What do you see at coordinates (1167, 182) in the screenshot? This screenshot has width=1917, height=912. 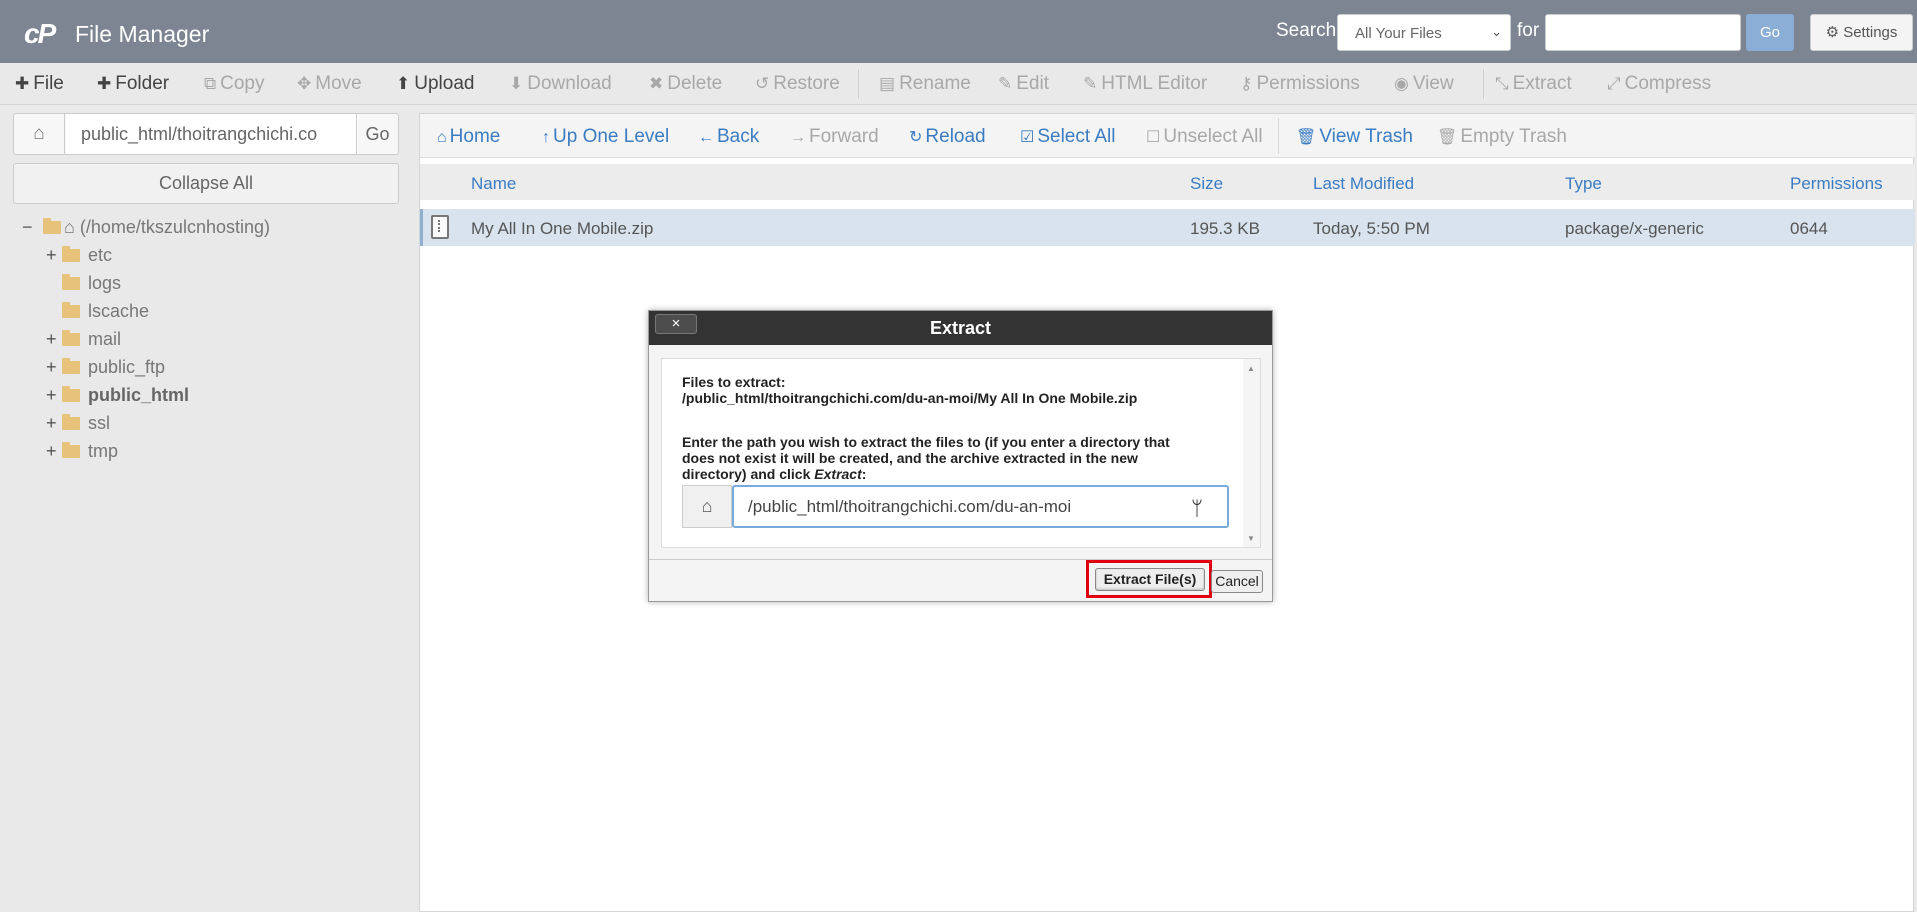 I see `table-header: Name Size Last Modified Type Permissions` at bounding box center [1167, 182].